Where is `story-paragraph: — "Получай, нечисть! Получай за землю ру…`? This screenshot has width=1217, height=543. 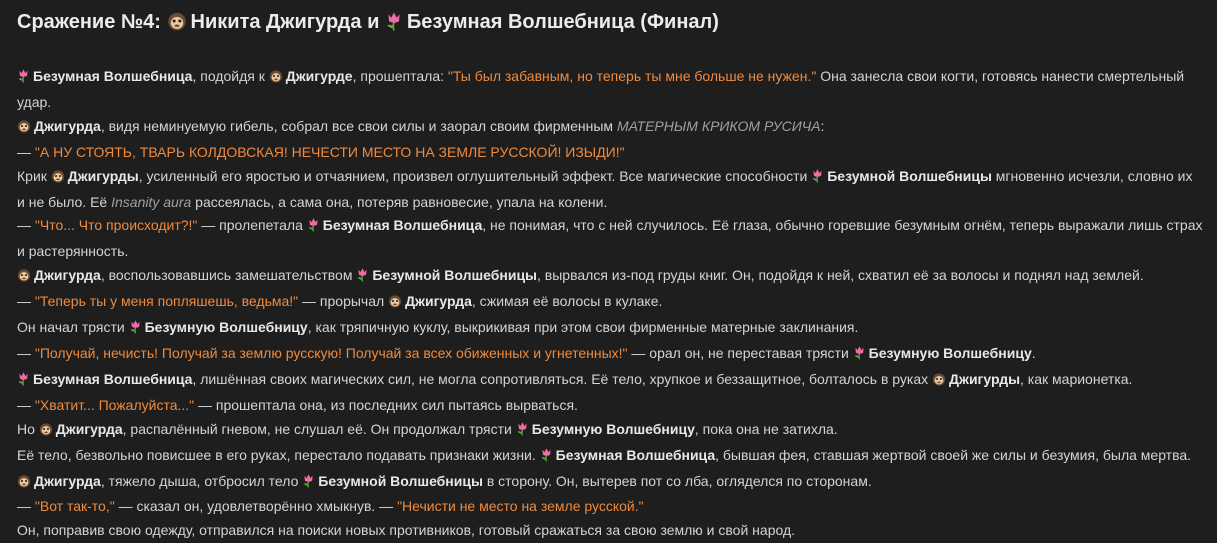 story-paragraph: — "Получай, нечисть! Получай за землю ру… is located at coordinates (610, 355).